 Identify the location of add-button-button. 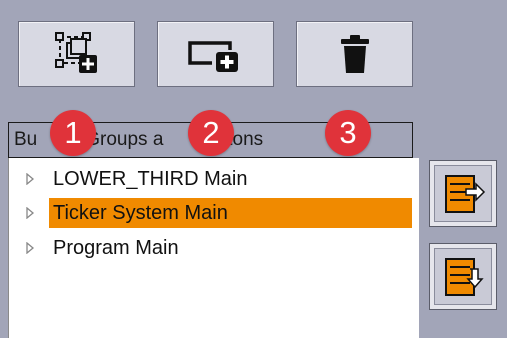
(215, 54).